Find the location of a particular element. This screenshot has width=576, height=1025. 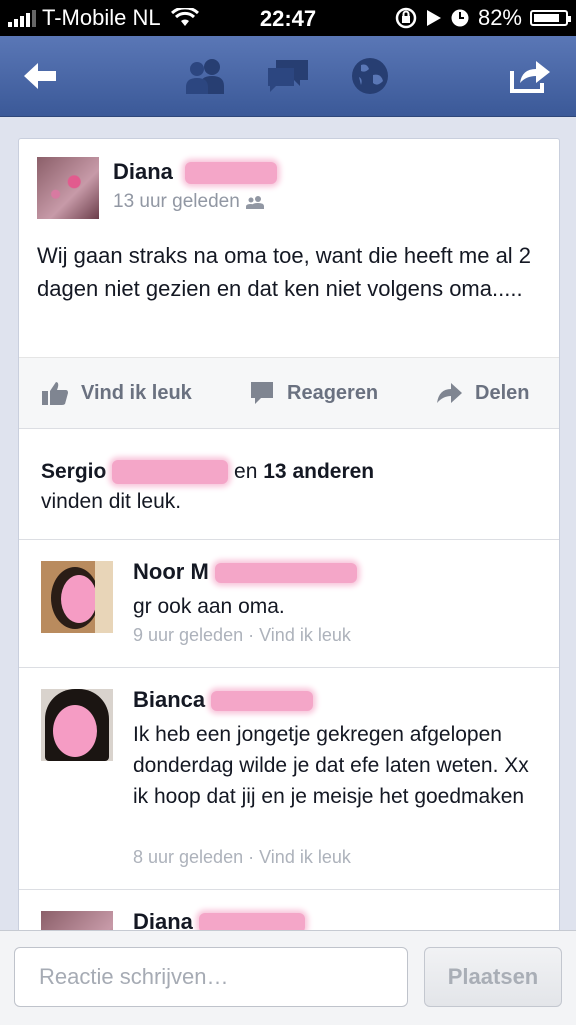

commenter-name-initial: M is located at coordinates (199, 571).